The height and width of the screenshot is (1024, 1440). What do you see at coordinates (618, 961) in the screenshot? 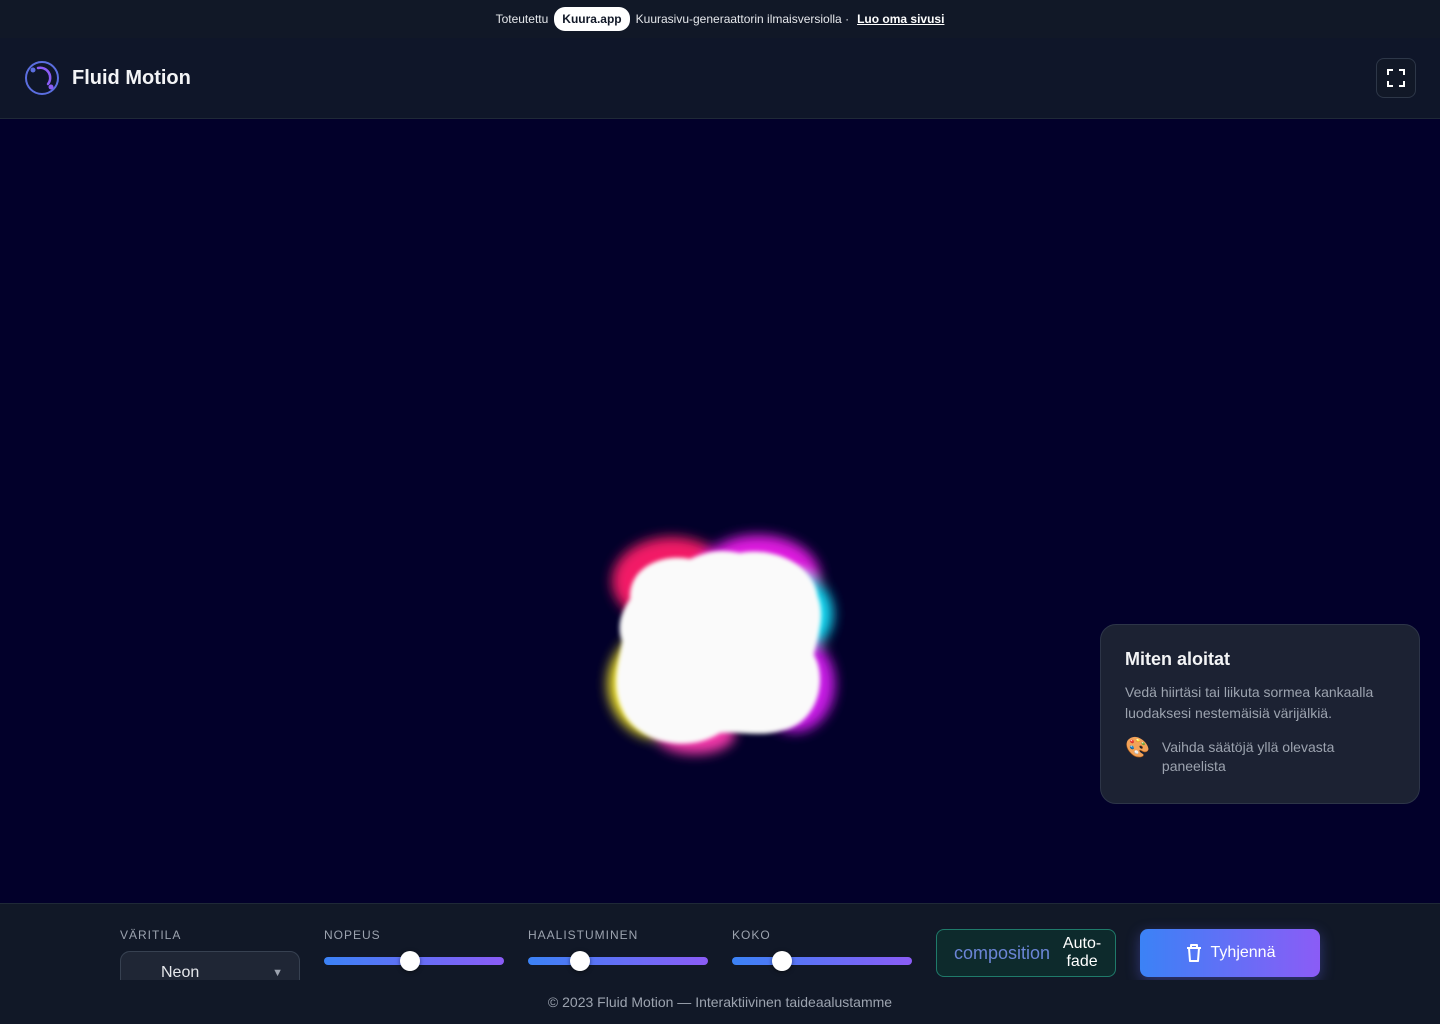
I see `fade-slider` at bounding box center [618, 961].